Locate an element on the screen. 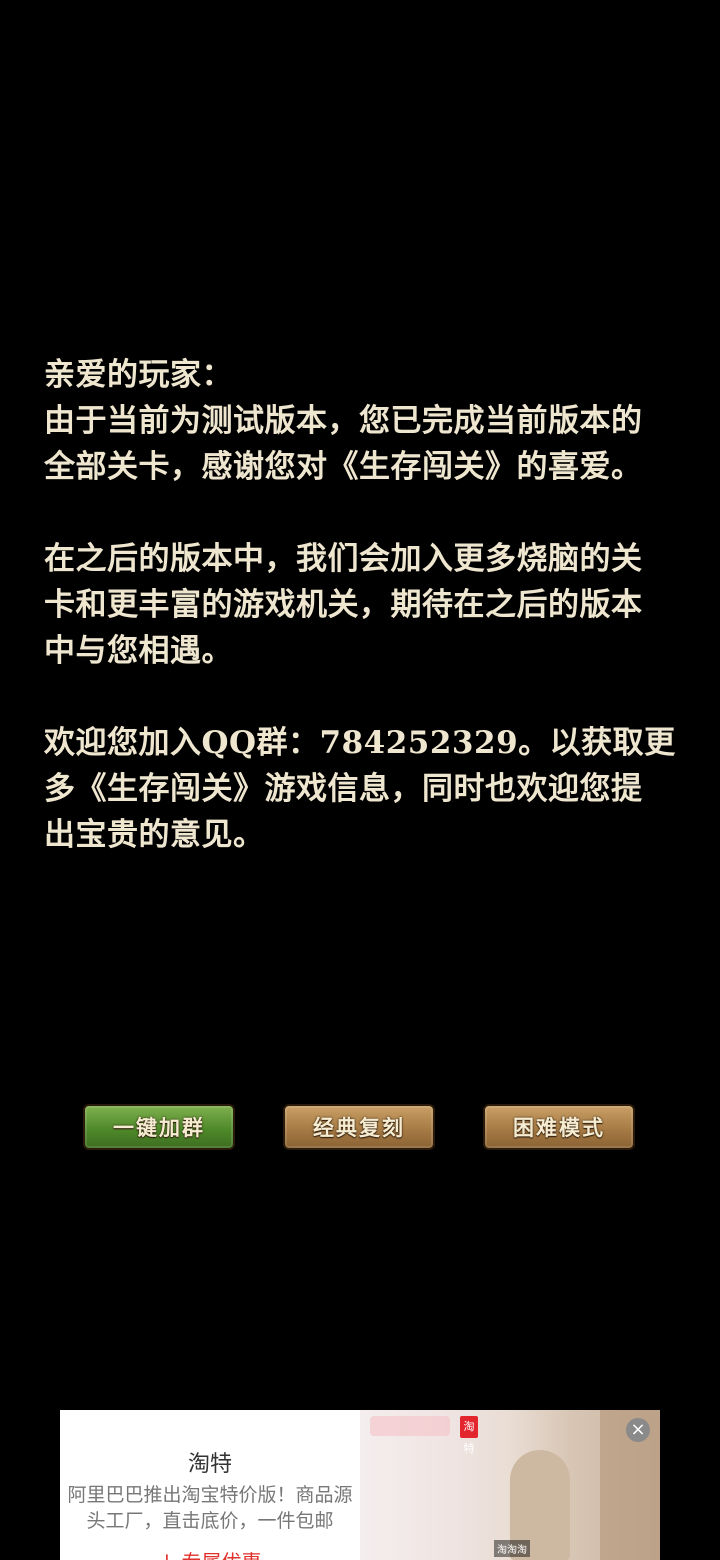 Image resolution: width=720 pixels, height=1560 pixels. ad-image-blur is located at coordinates (410, 1426).